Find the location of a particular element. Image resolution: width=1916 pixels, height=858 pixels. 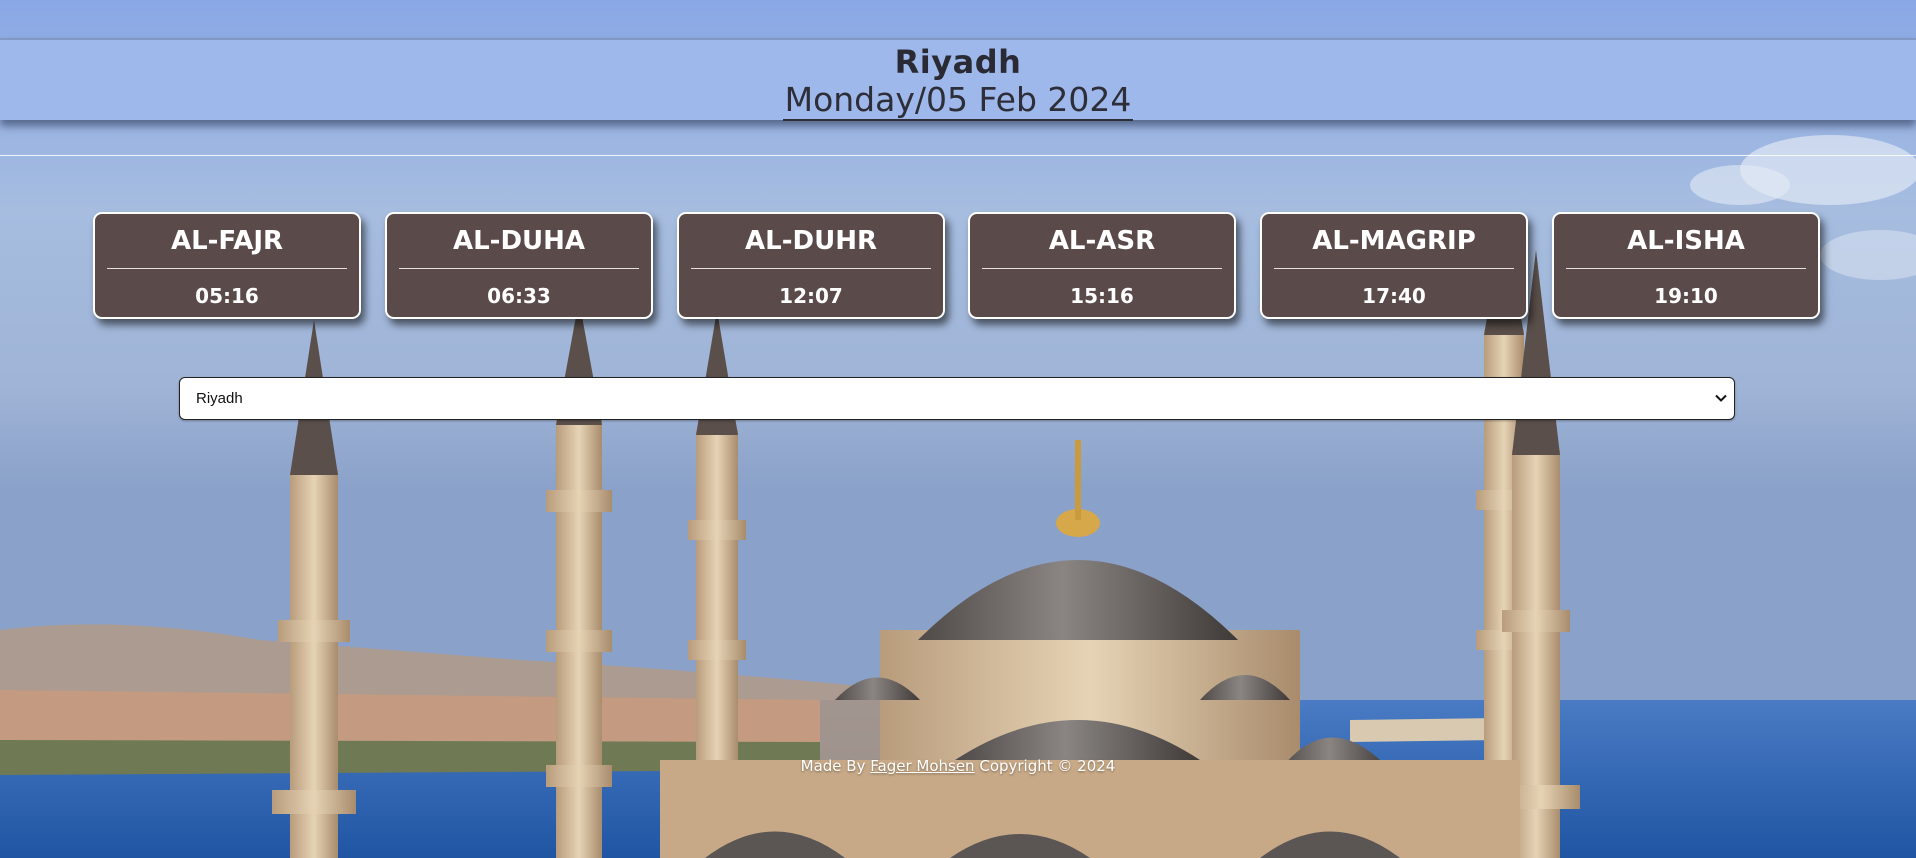

header-band: Riyadh Monday/05 Feb 2024 is located at coordinates (958, 79).